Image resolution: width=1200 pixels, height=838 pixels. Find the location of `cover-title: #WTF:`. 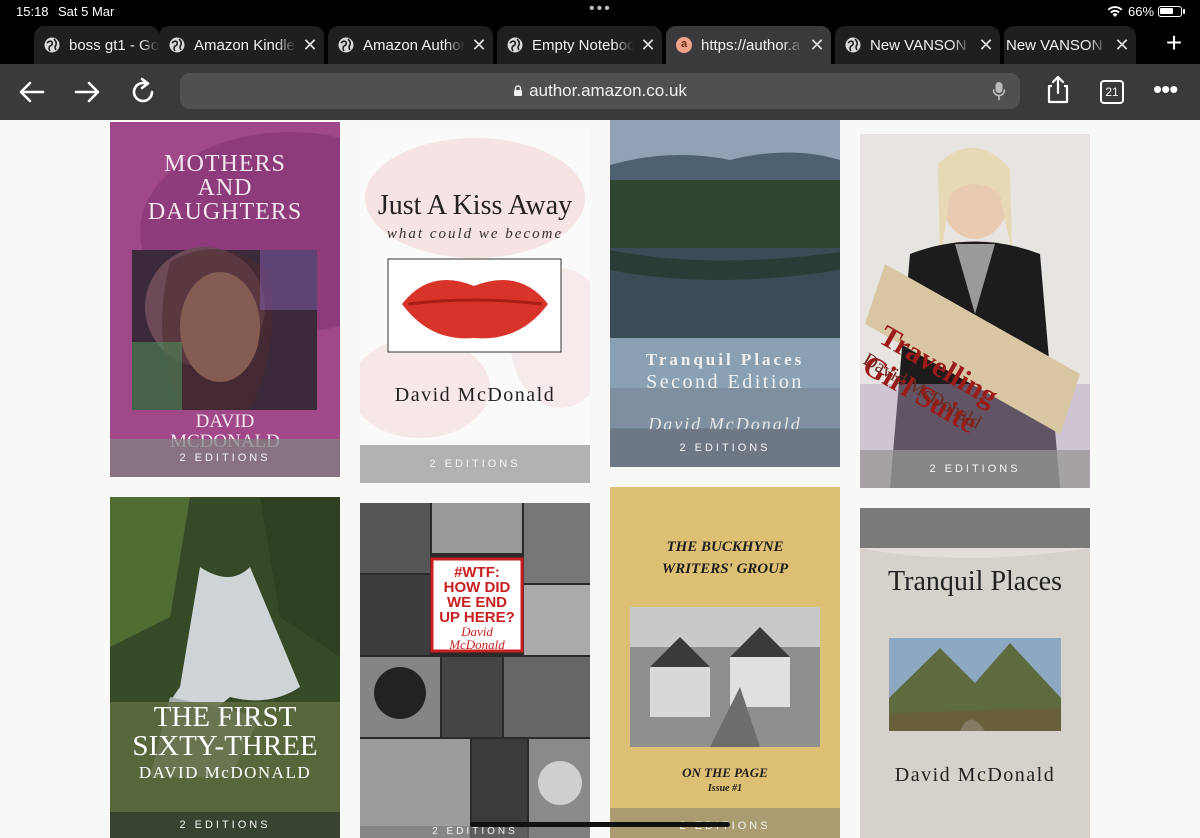

cover-title: #WTF: is located at coordinates (477, 572).